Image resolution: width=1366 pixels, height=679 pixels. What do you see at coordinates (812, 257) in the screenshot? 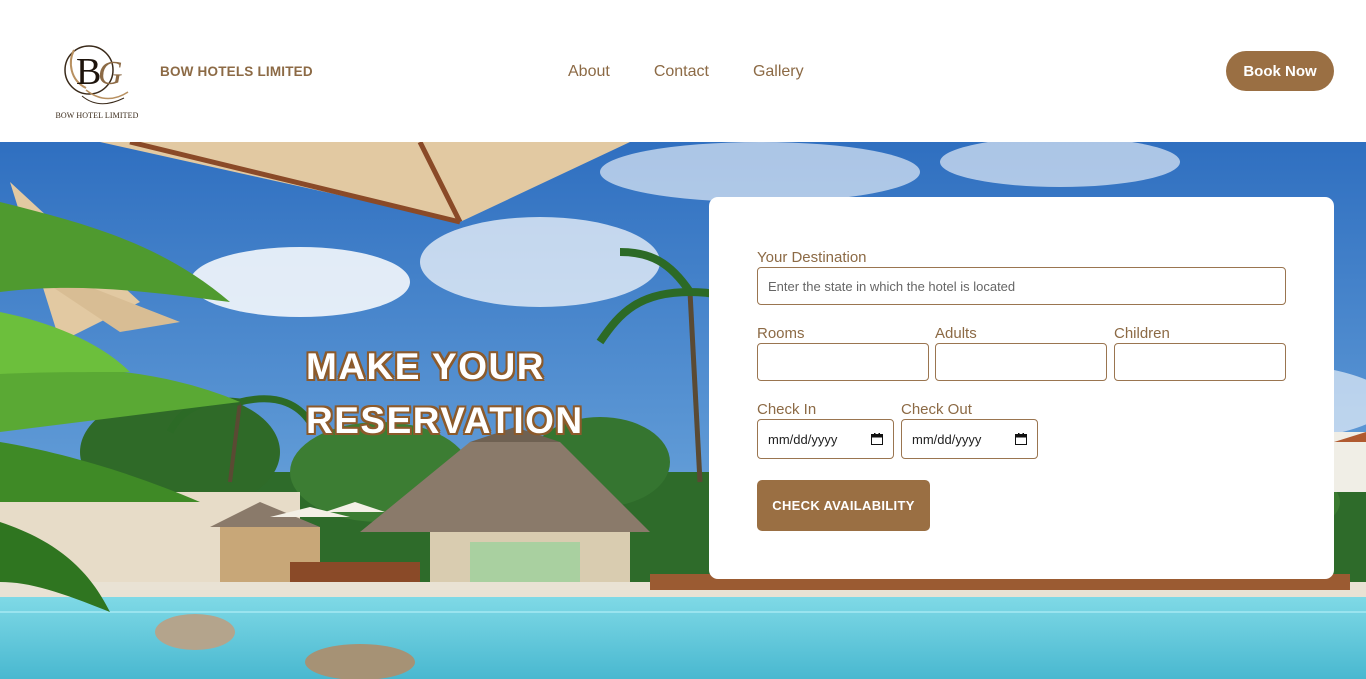
I see `destination-label: Your Destination` at bounding box center [812, 257].